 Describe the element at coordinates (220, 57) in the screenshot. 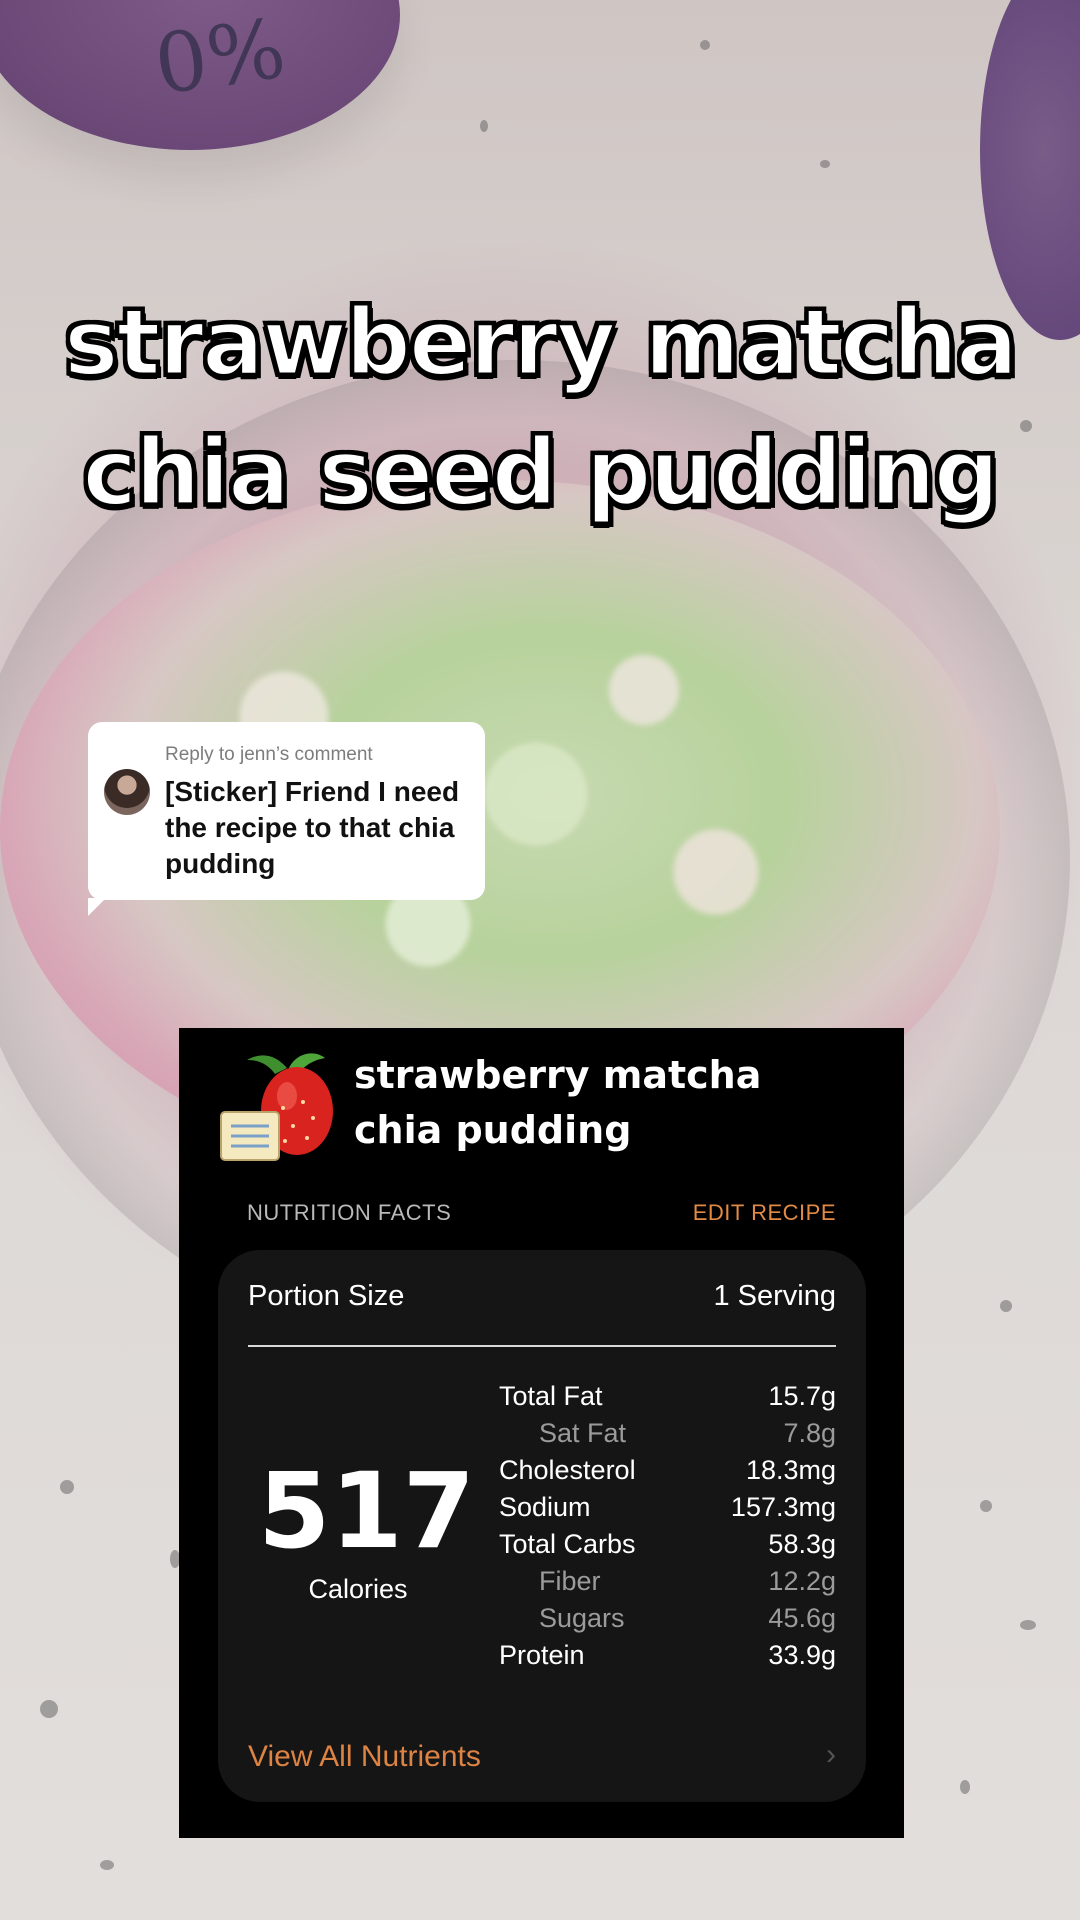

I see `cup-label: 0%` at that location.